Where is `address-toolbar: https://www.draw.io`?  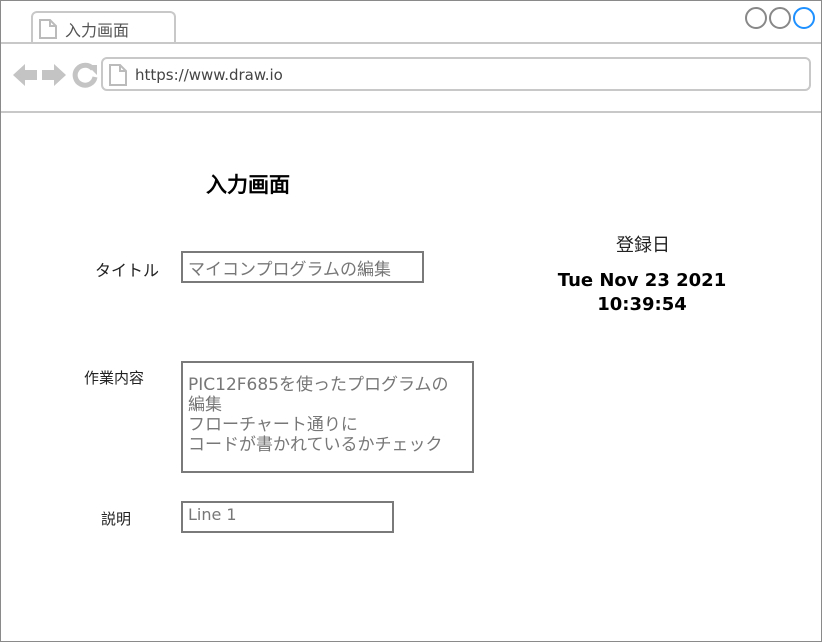
address-toolbar: https://www.draw.io is located at coordinates (411, 78).